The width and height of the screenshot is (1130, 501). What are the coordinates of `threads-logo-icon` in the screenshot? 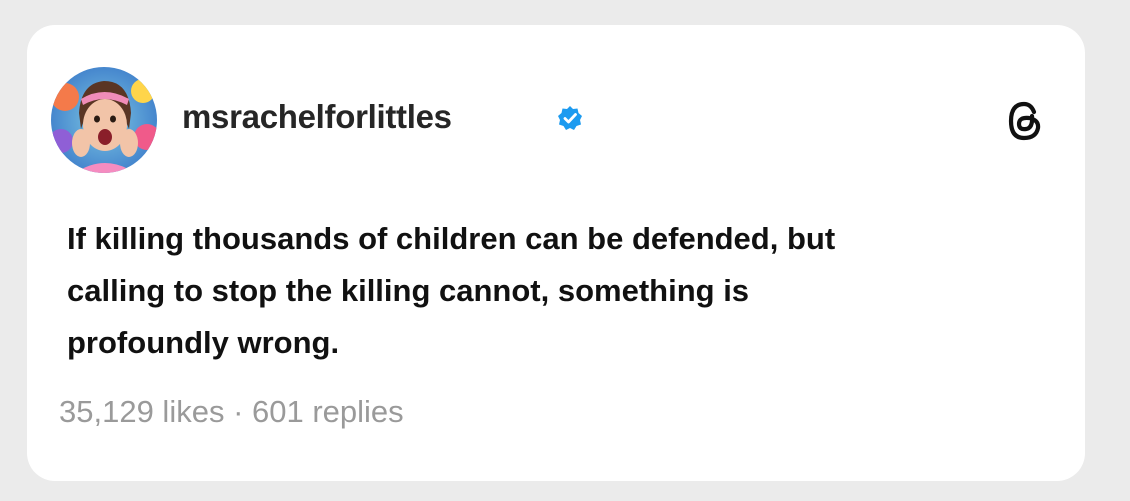 It's located at (1025, 121).